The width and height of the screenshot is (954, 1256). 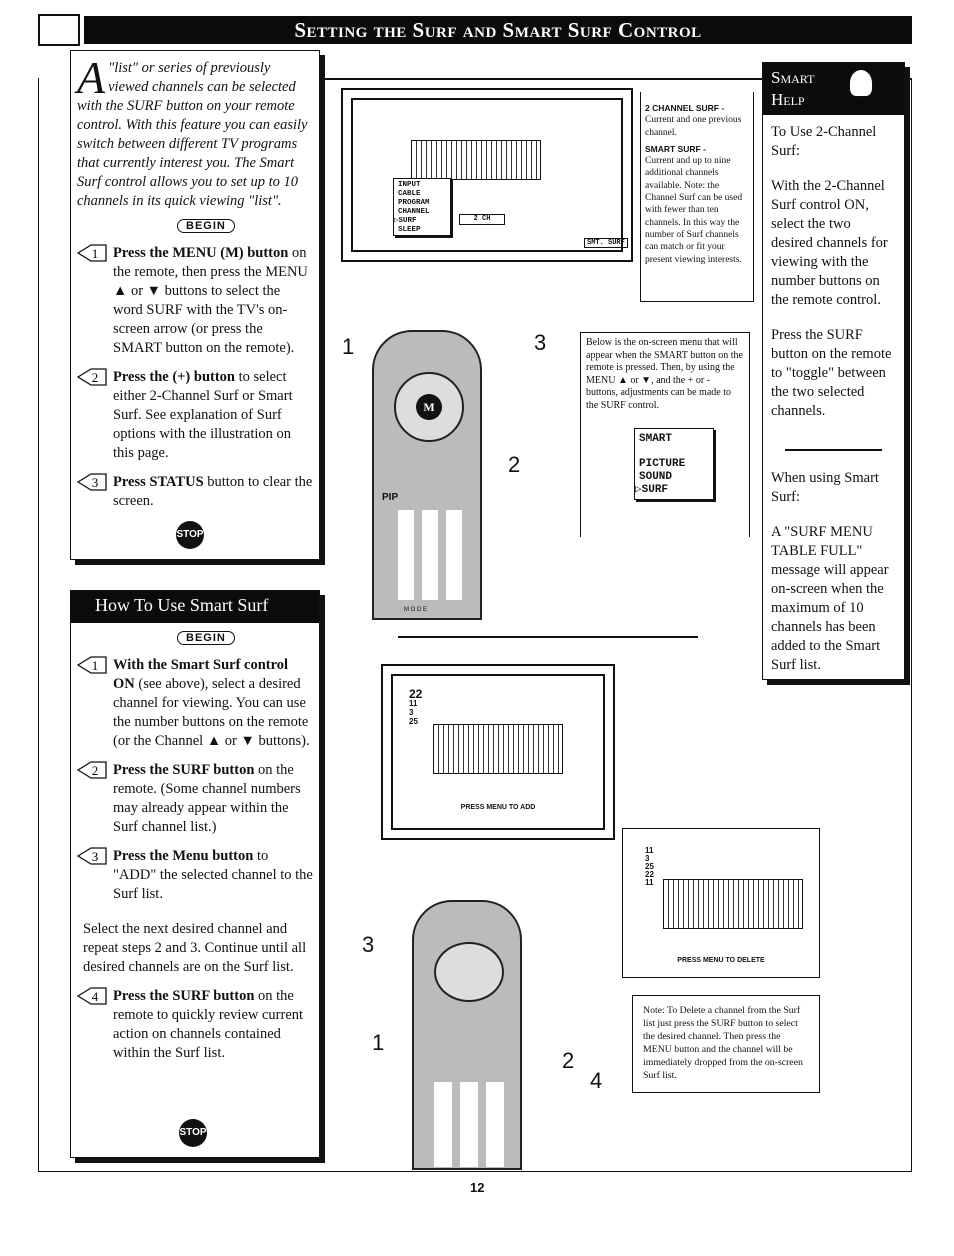 I want to click on surf-value: 2 CH, so click(x=482, y=219).